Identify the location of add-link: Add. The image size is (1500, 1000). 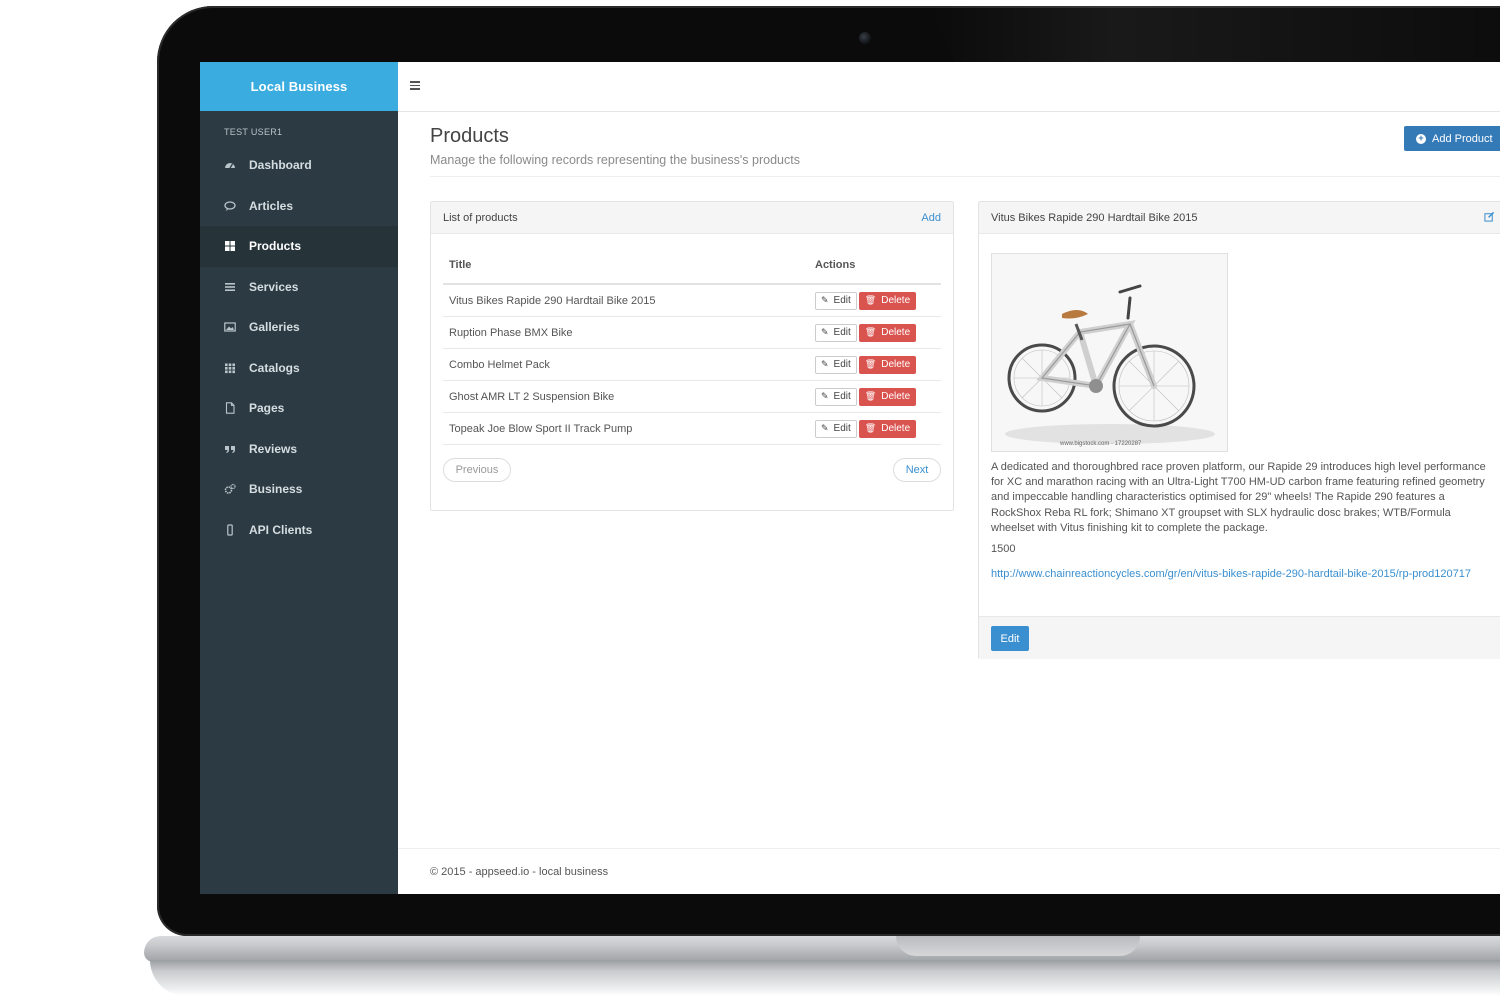
(931, 218).